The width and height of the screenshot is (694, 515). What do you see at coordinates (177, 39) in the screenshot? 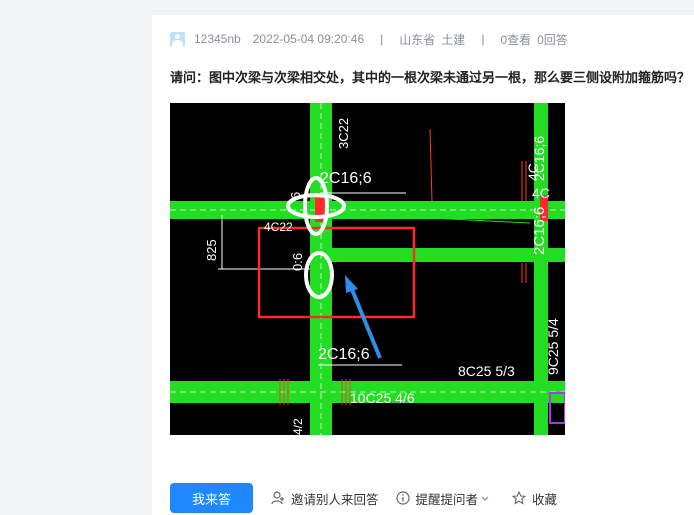
I see `avatar` at bounding box center [177, 39].